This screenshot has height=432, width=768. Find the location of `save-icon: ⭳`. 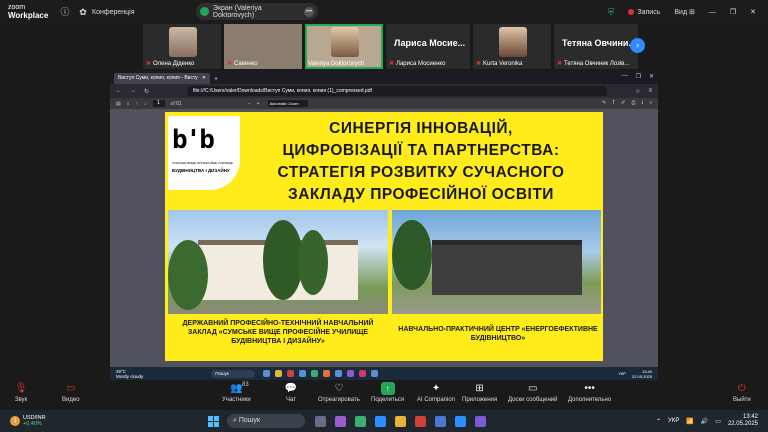

save-icon: ⭳ is located at coordinates (642, 104).